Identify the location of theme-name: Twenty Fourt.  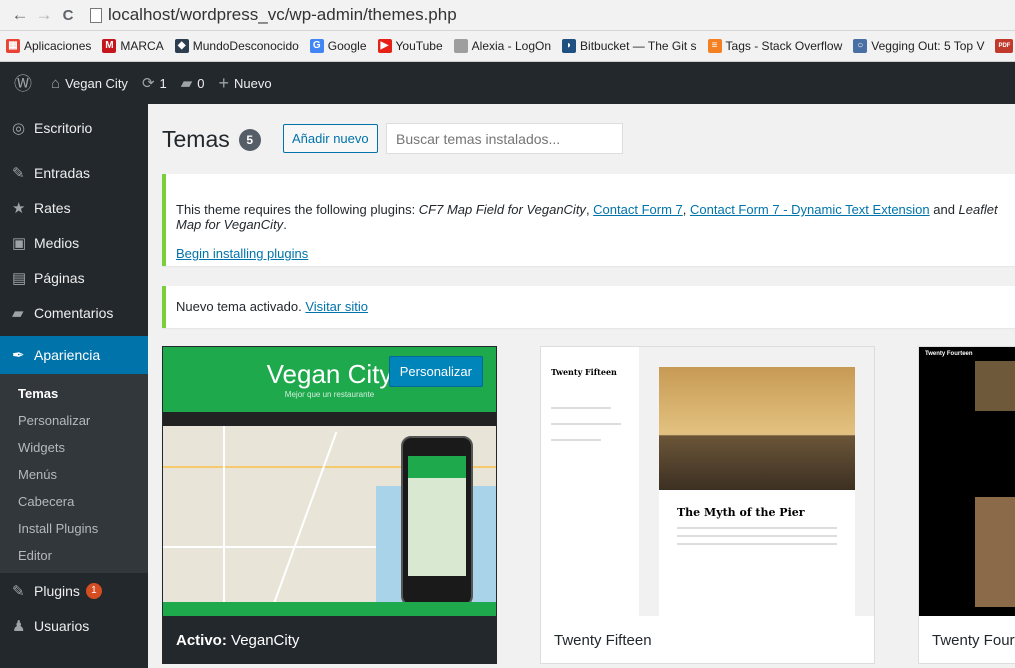
(973, 640).